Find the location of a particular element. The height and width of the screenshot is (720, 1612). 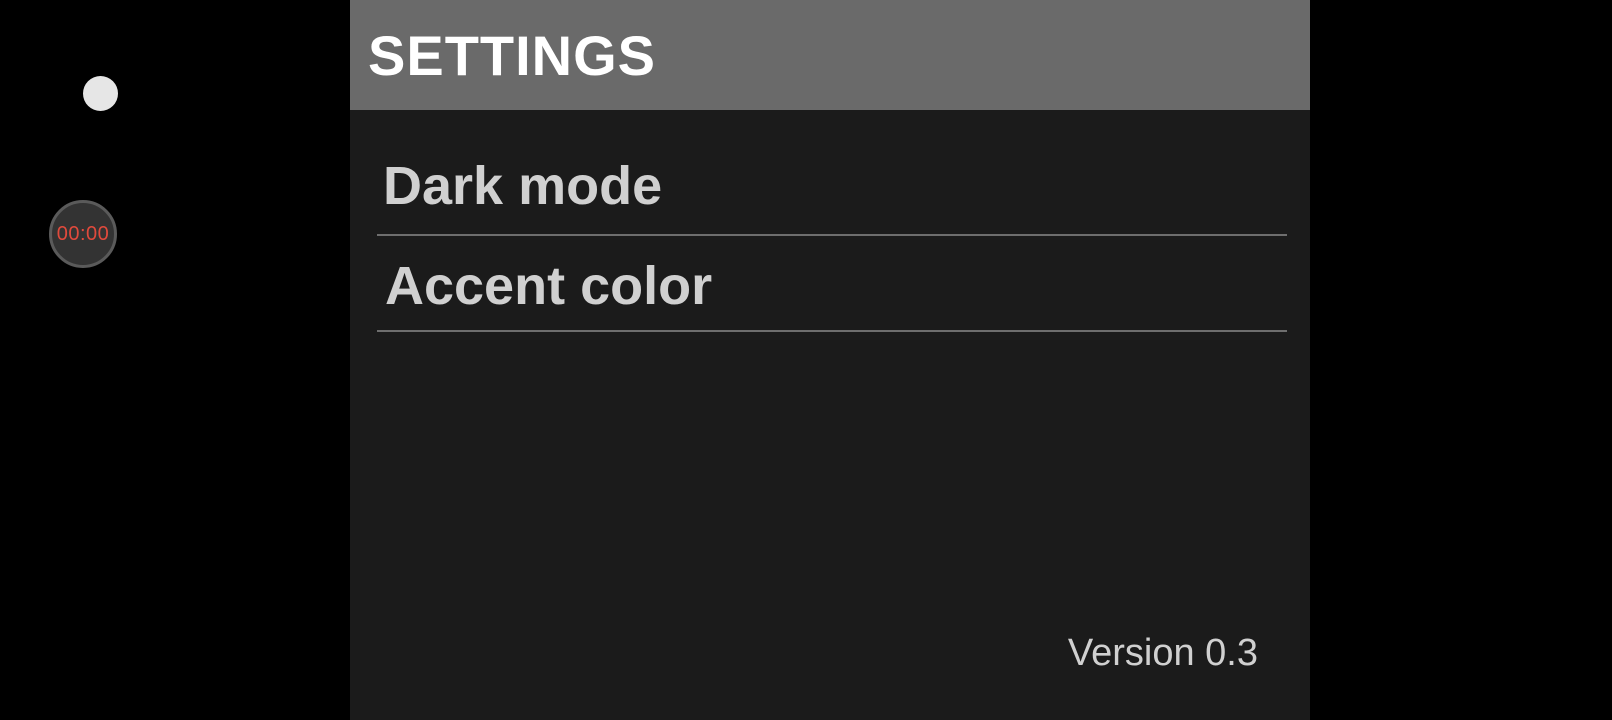

recording-timer-button: 00:00 is located at coordinates (83, 234).